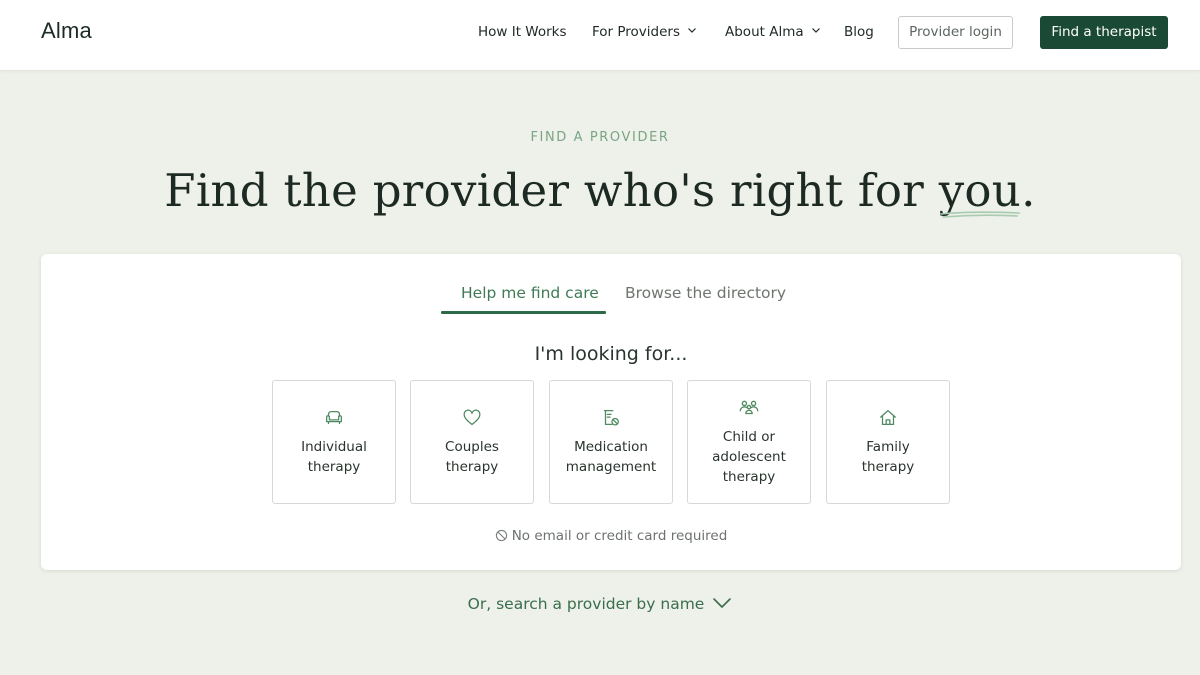  Describe the element at coordinates (611, 447) in the screenshot. I see `option-label-line: Medication` at that location.